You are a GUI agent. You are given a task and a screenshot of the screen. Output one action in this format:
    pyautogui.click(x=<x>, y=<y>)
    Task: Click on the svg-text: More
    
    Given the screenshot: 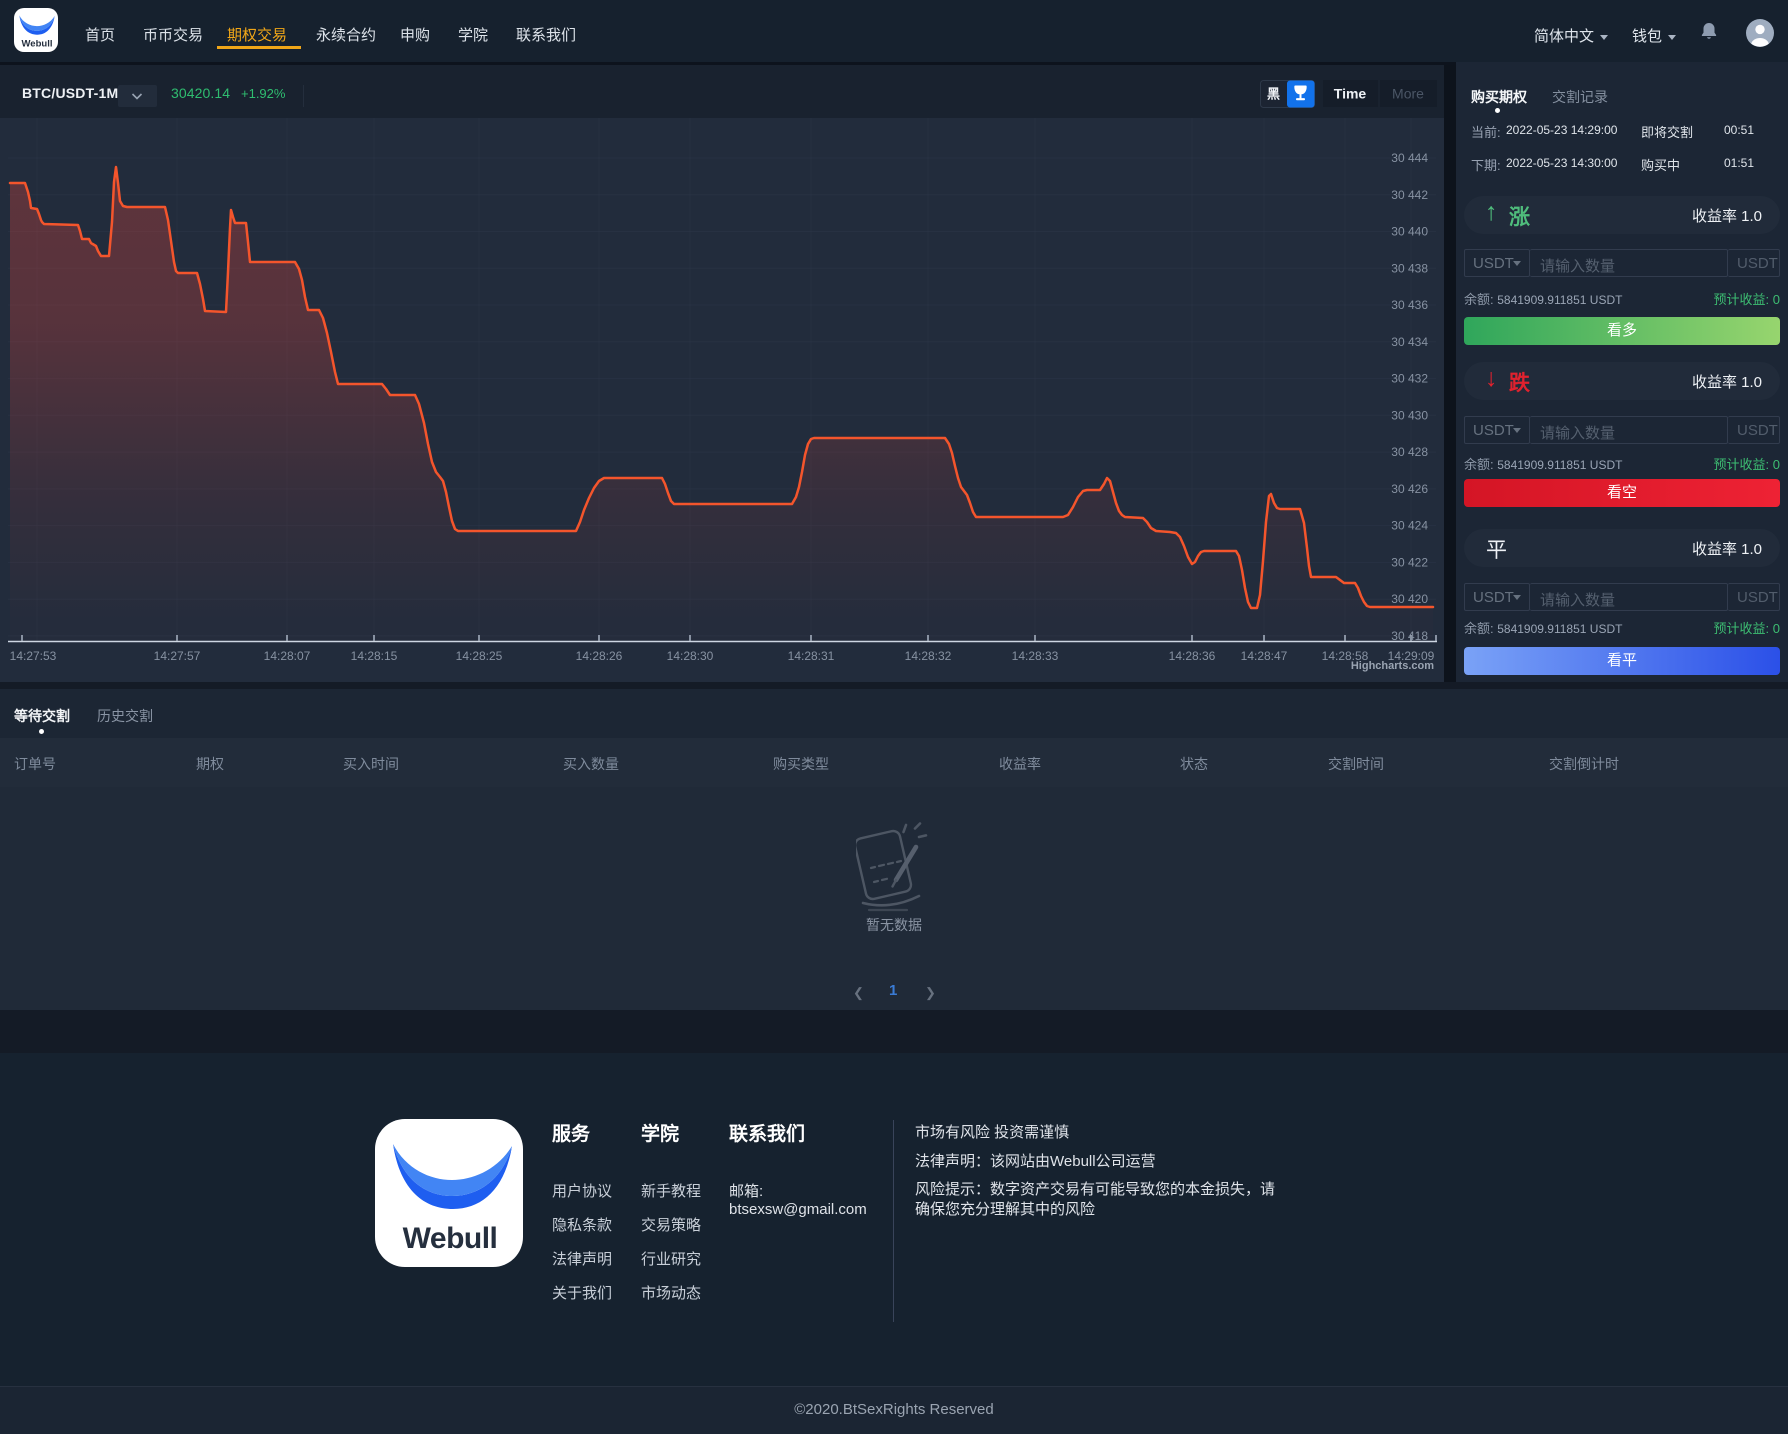 What is the action you would take?
    pyautogui.click(x=1408, y=94)
    